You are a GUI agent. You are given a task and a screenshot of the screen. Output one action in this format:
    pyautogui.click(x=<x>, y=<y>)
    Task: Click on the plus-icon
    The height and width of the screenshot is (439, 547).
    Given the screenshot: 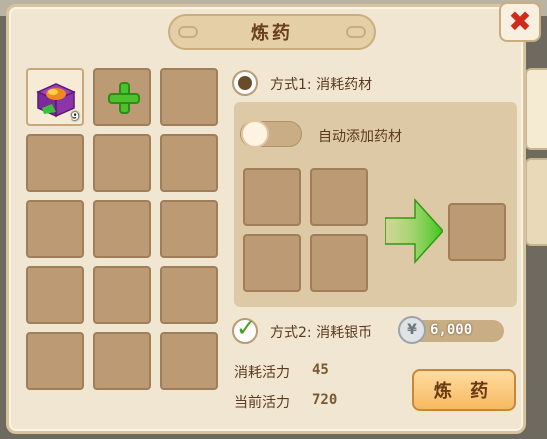 What is the action you would take?
    pyautogui.click(x=124, y=98)
    